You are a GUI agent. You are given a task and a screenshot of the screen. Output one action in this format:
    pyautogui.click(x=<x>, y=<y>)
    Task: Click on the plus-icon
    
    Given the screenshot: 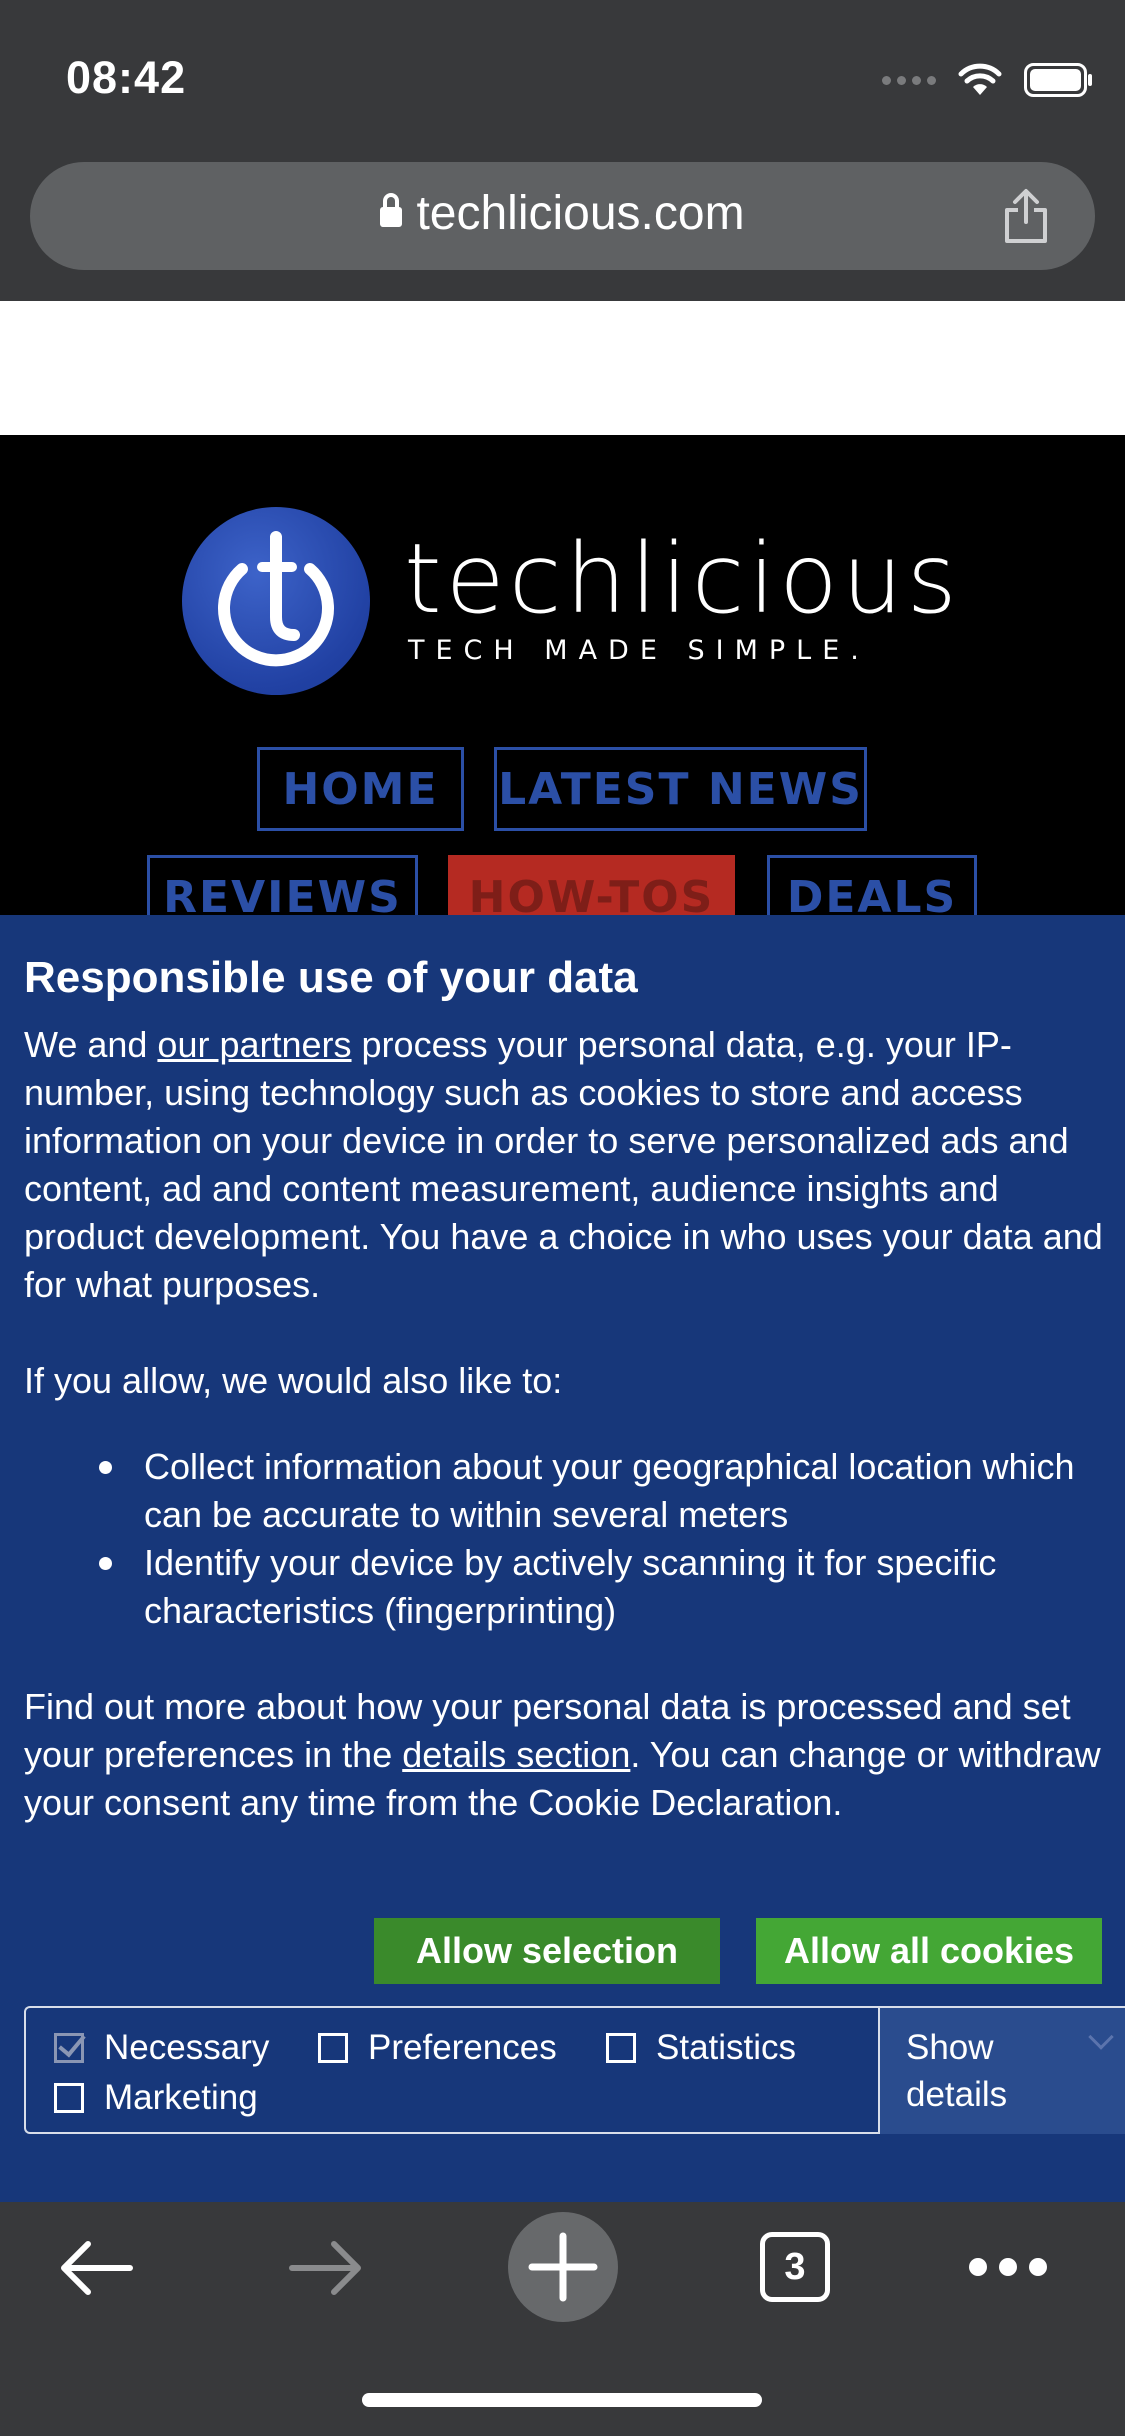 What is the action you would take?
    pyautogui.click(x=563, y=2267)
    